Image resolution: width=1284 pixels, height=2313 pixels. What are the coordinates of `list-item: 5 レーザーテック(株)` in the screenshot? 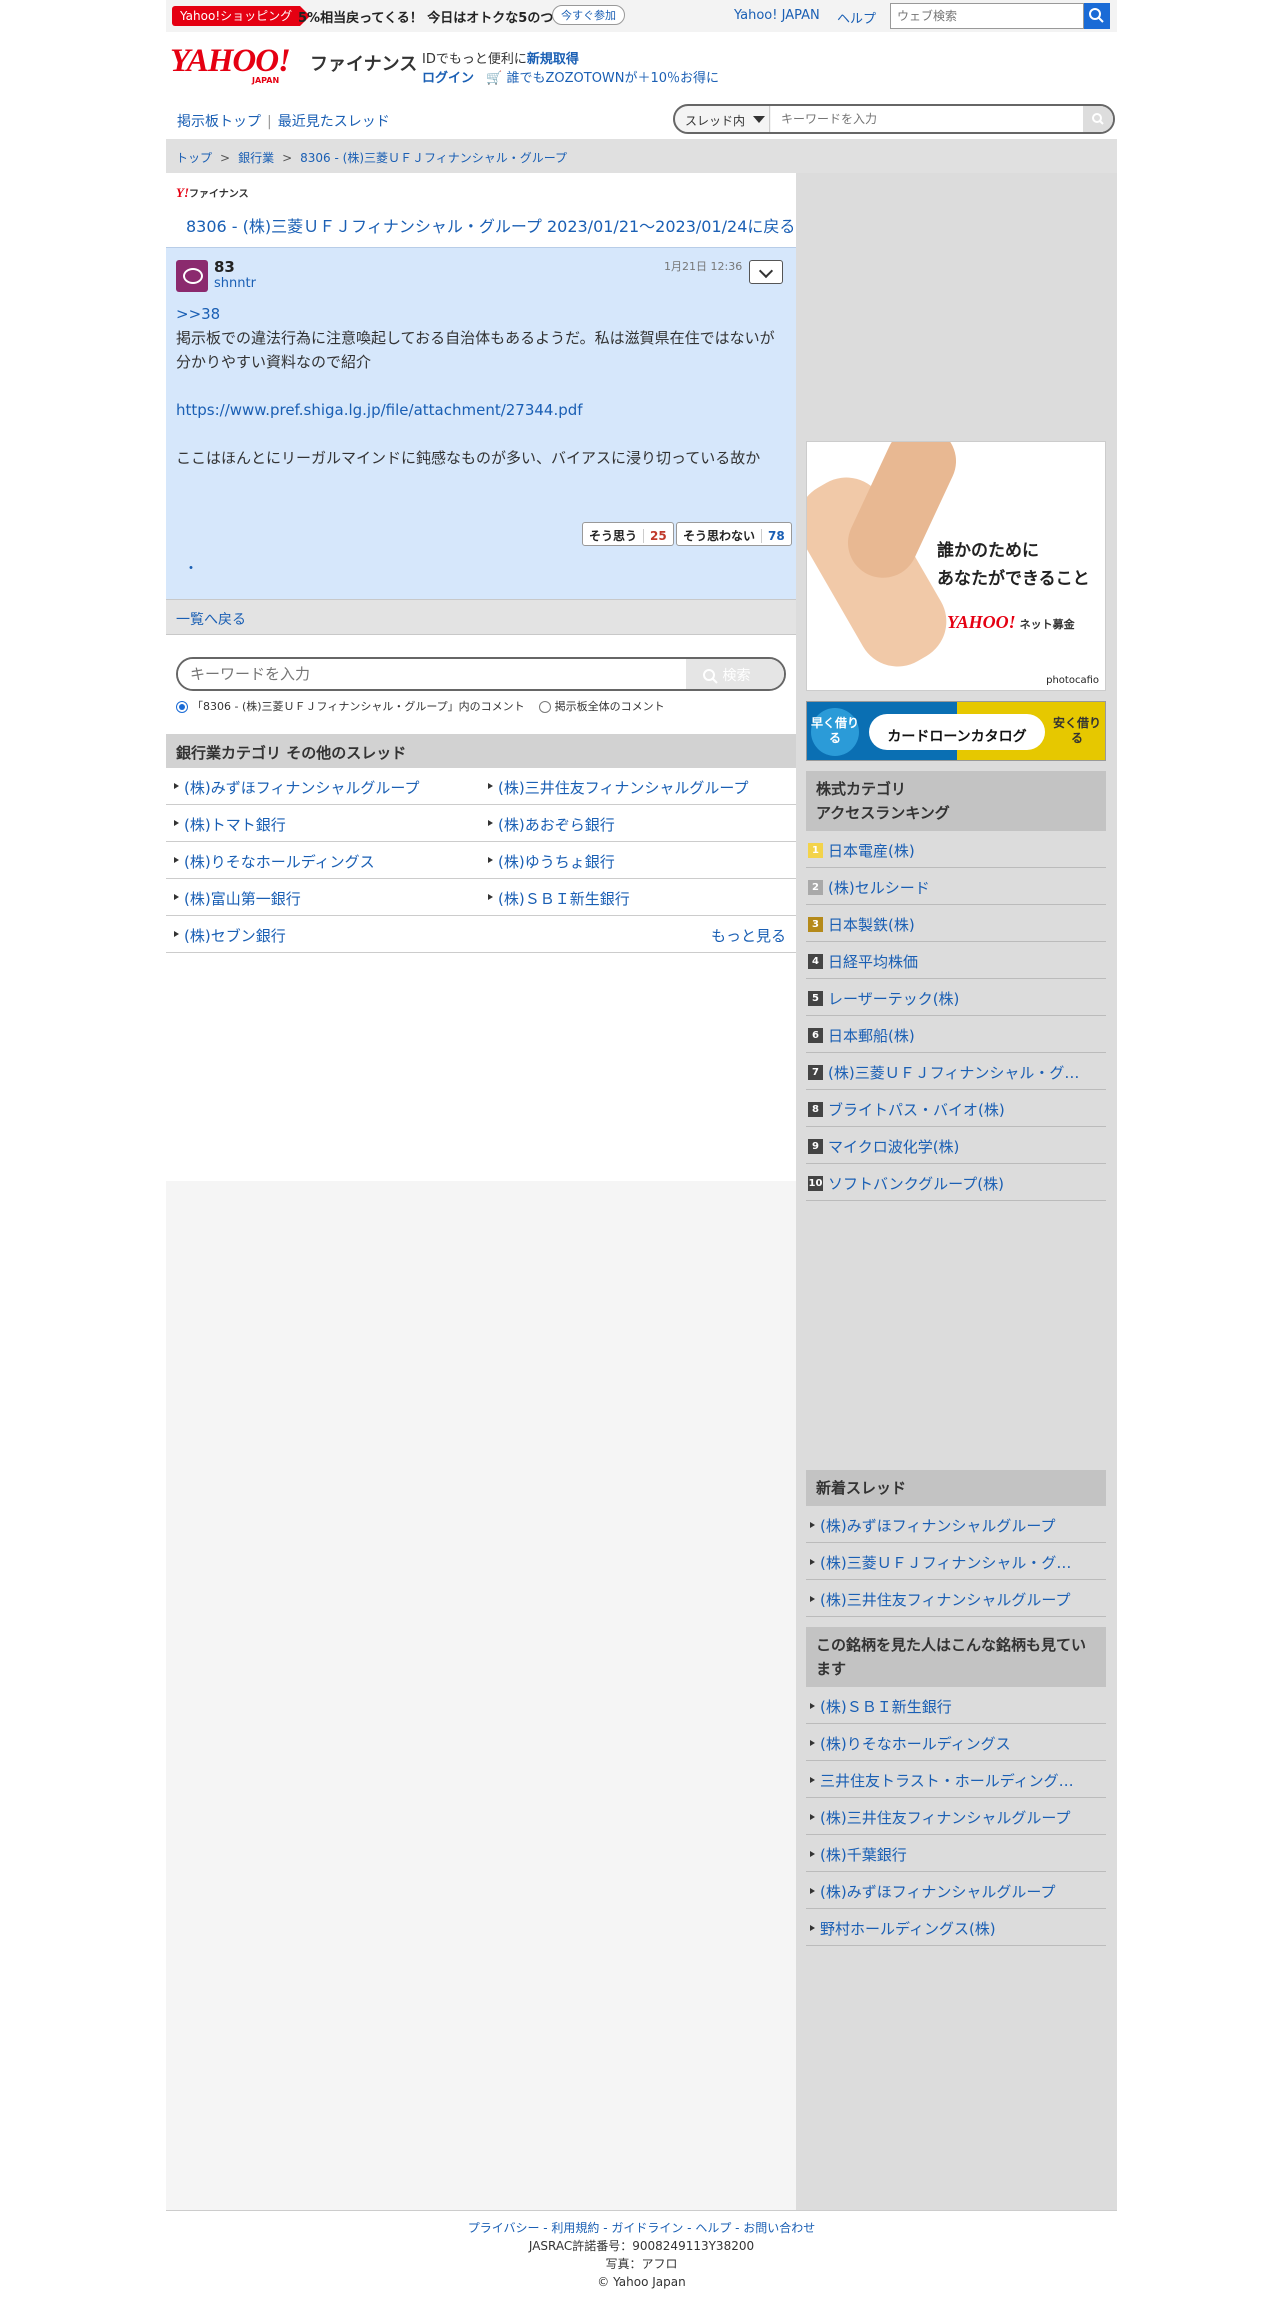 It's located at (956, 997).